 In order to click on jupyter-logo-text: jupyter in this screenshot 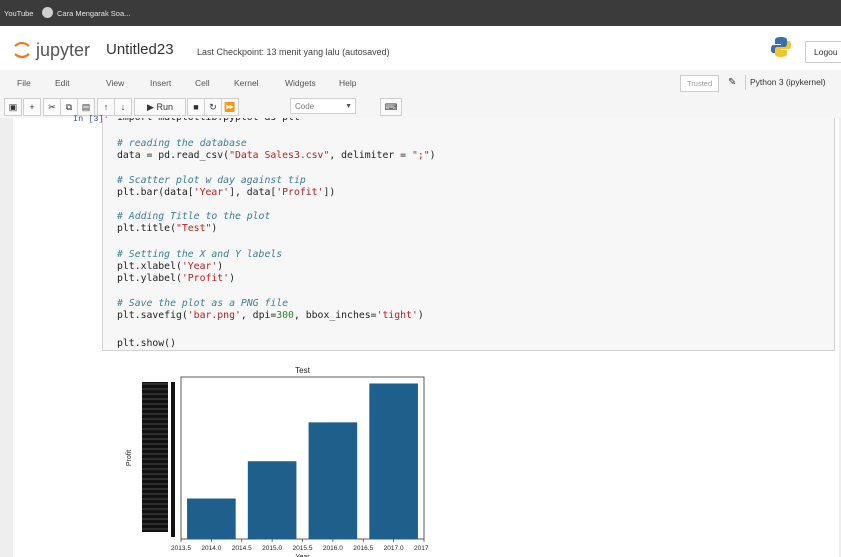, I will do `click(63, 50)`.